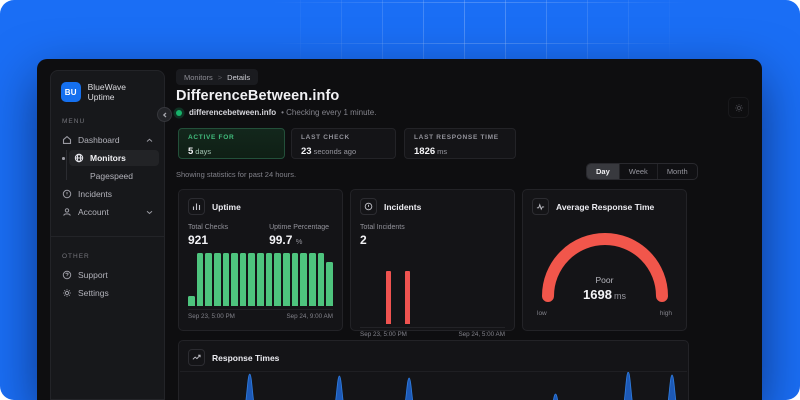 The height and width of the screenshot is (400, 800). Describe the element at coordinates (239, 77) in the screenshot. I see `breadcrumb-details: Details` at that location.